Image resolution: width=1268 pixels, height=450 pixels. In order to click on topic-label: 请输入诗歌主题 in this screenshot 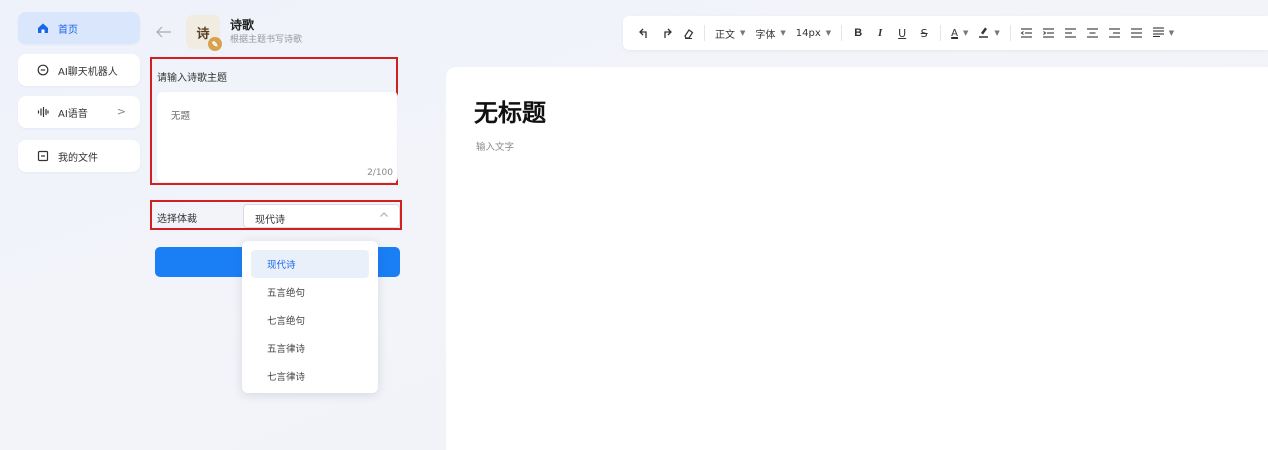, I will do `click(192, 78)`.